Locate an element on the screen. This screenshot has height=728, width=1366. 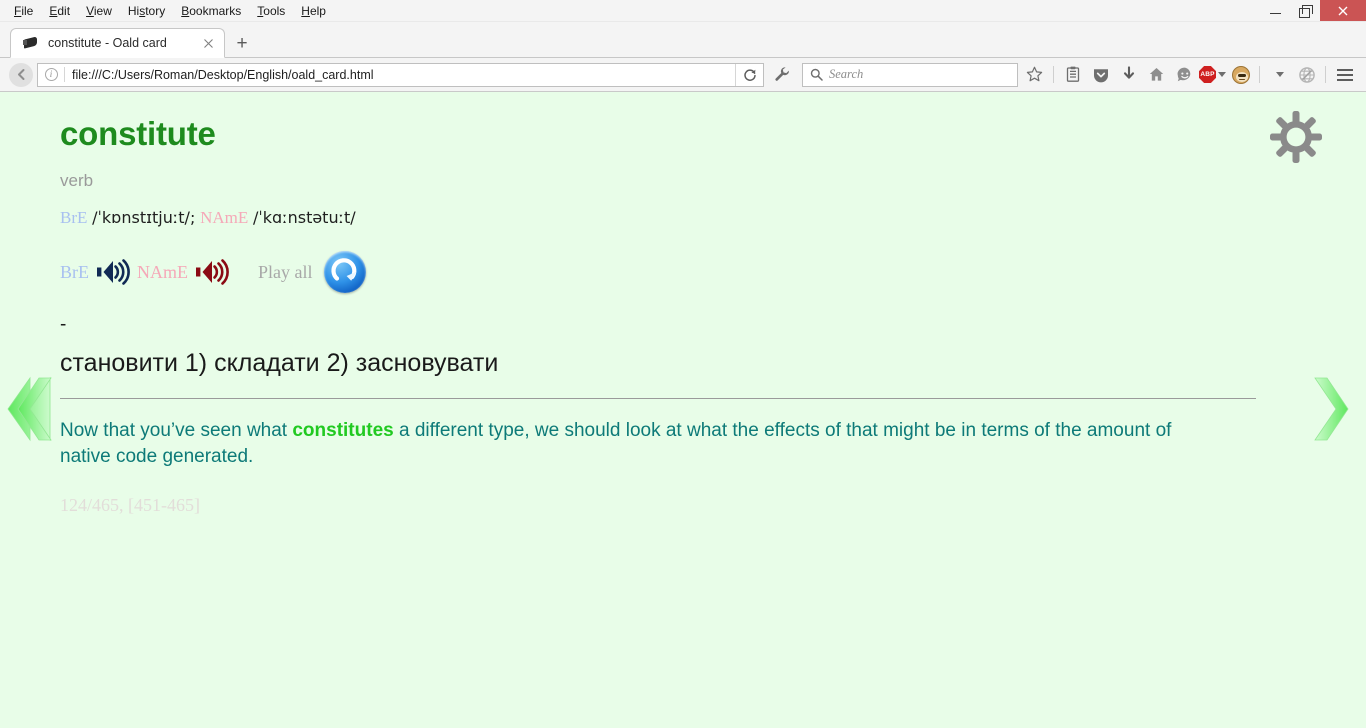
pocket-icon is located at coordinates (1100, 75).